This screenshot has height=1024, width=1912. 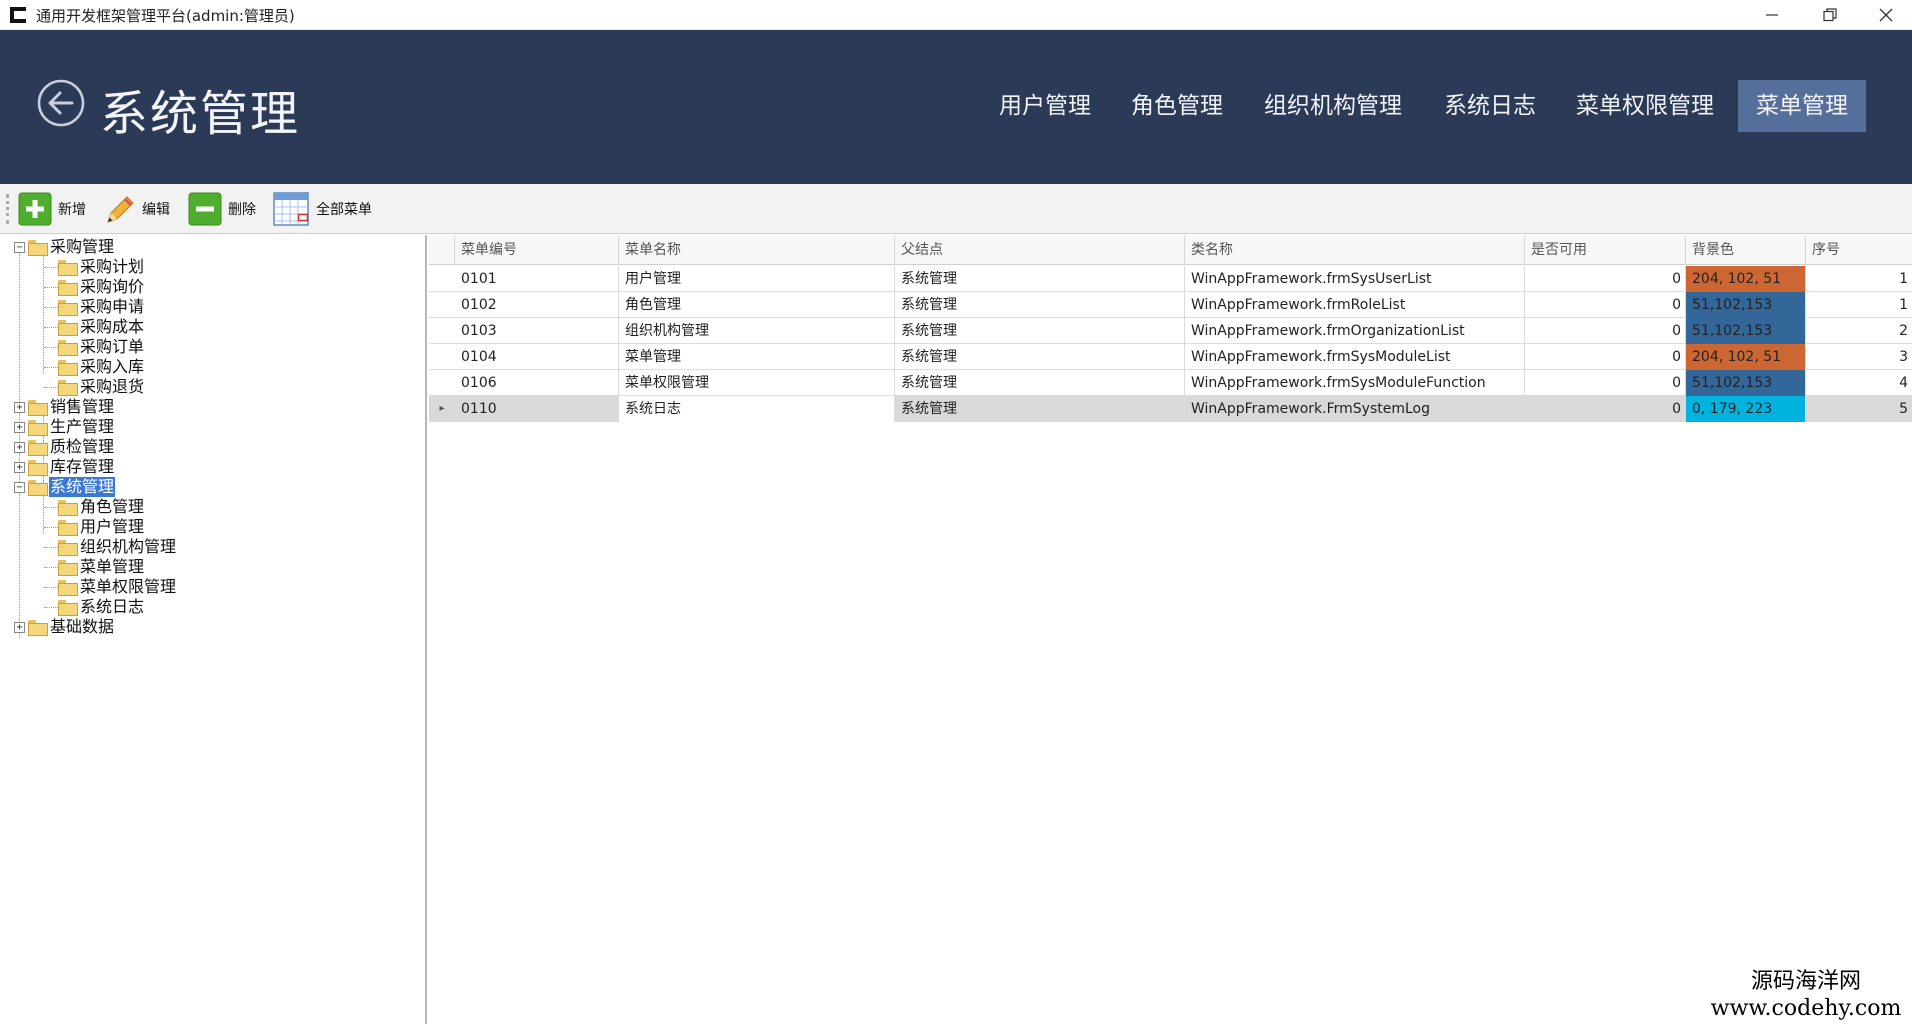 What do you see at coordinates (112, 386) in the screenshot?
I see `tree-node-label: 采购退货` at bounding box center [112, 386].